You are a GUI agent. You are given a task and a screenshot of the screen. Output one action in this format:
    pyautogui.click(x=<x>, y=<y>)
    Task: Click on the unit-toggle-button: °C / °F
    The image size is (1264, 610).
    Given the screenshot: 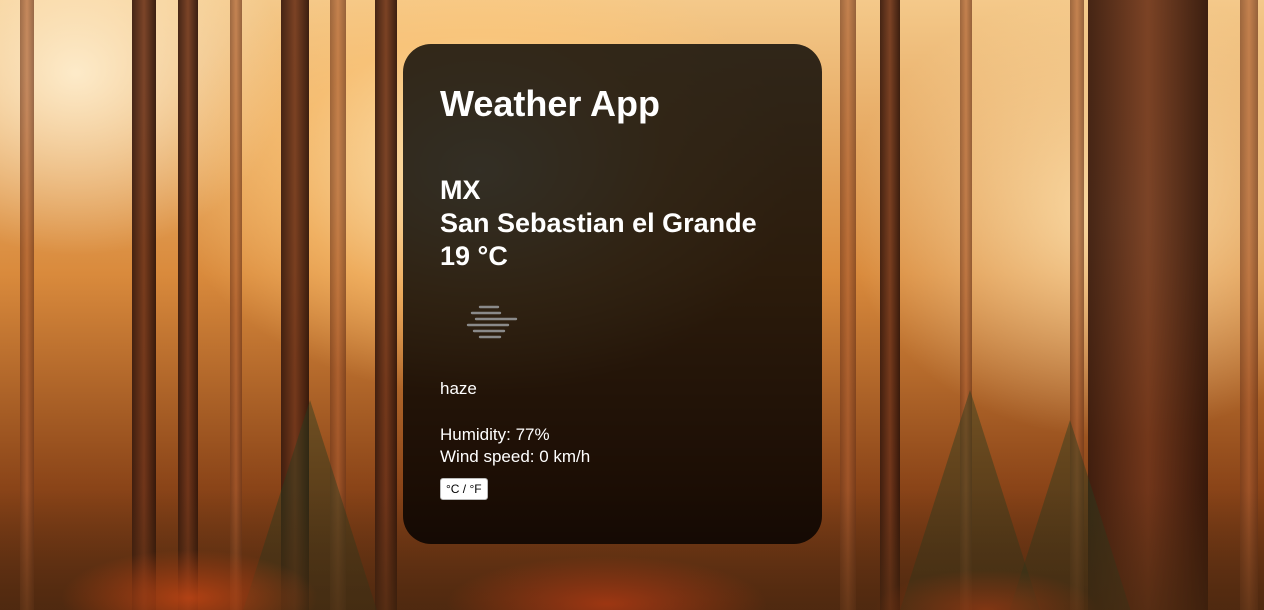 What is the action you would take?
    pyautogui.click(x=464, y=489)
    